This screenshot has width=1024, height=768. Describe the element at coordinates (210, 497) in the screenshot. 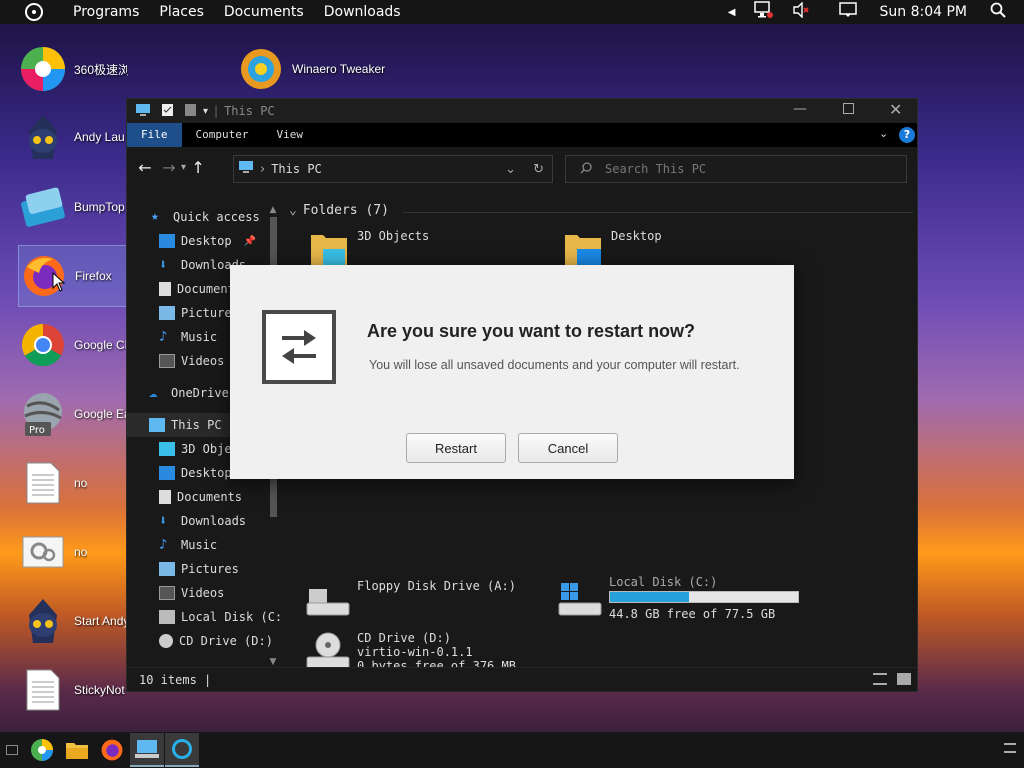

I see `nav-label: Documents` at that location.